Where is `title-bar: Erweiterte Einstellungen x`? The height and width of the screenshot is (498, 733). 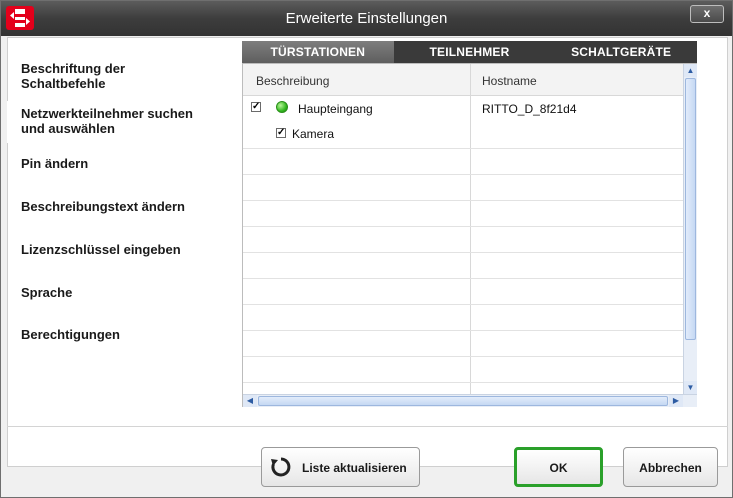
title-bar: Erweiterte Einstellungen x is located at coordinates (366, 18).